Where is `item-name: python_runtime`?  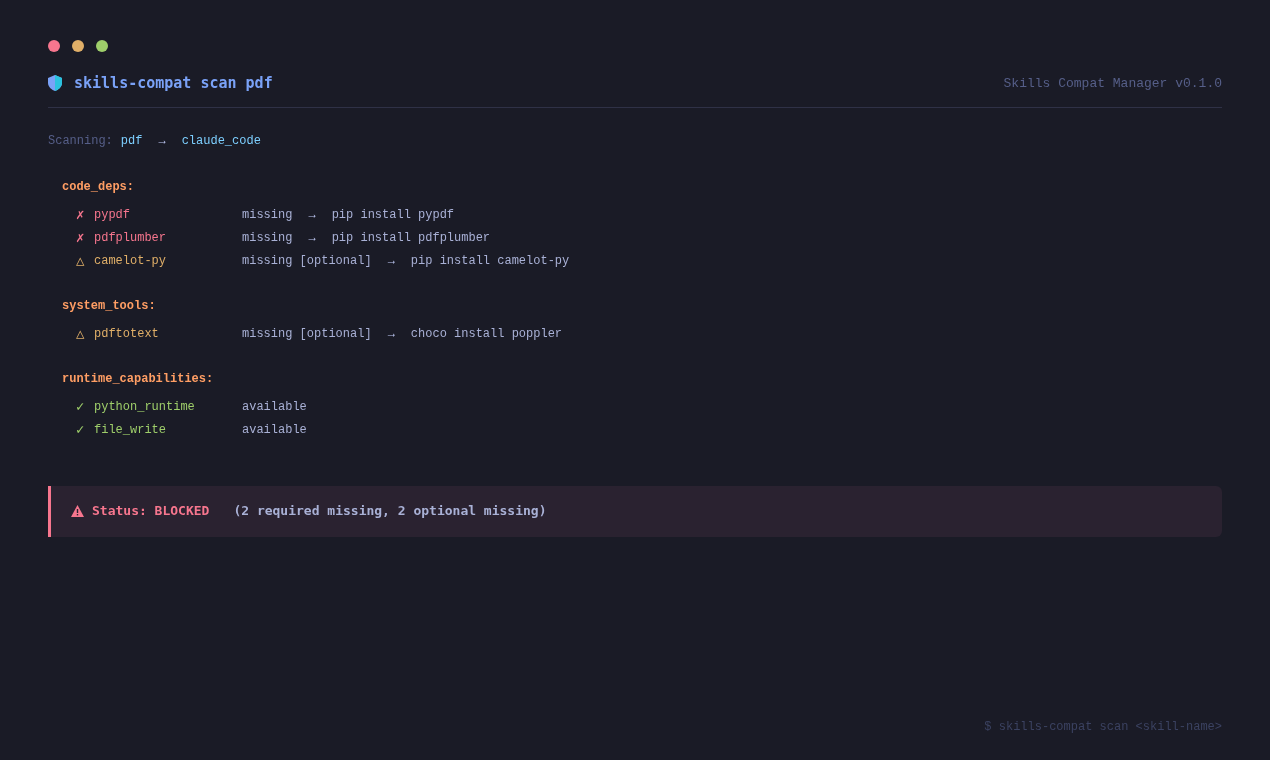 item-name: python_runtime is located at coordinates (145, 407).